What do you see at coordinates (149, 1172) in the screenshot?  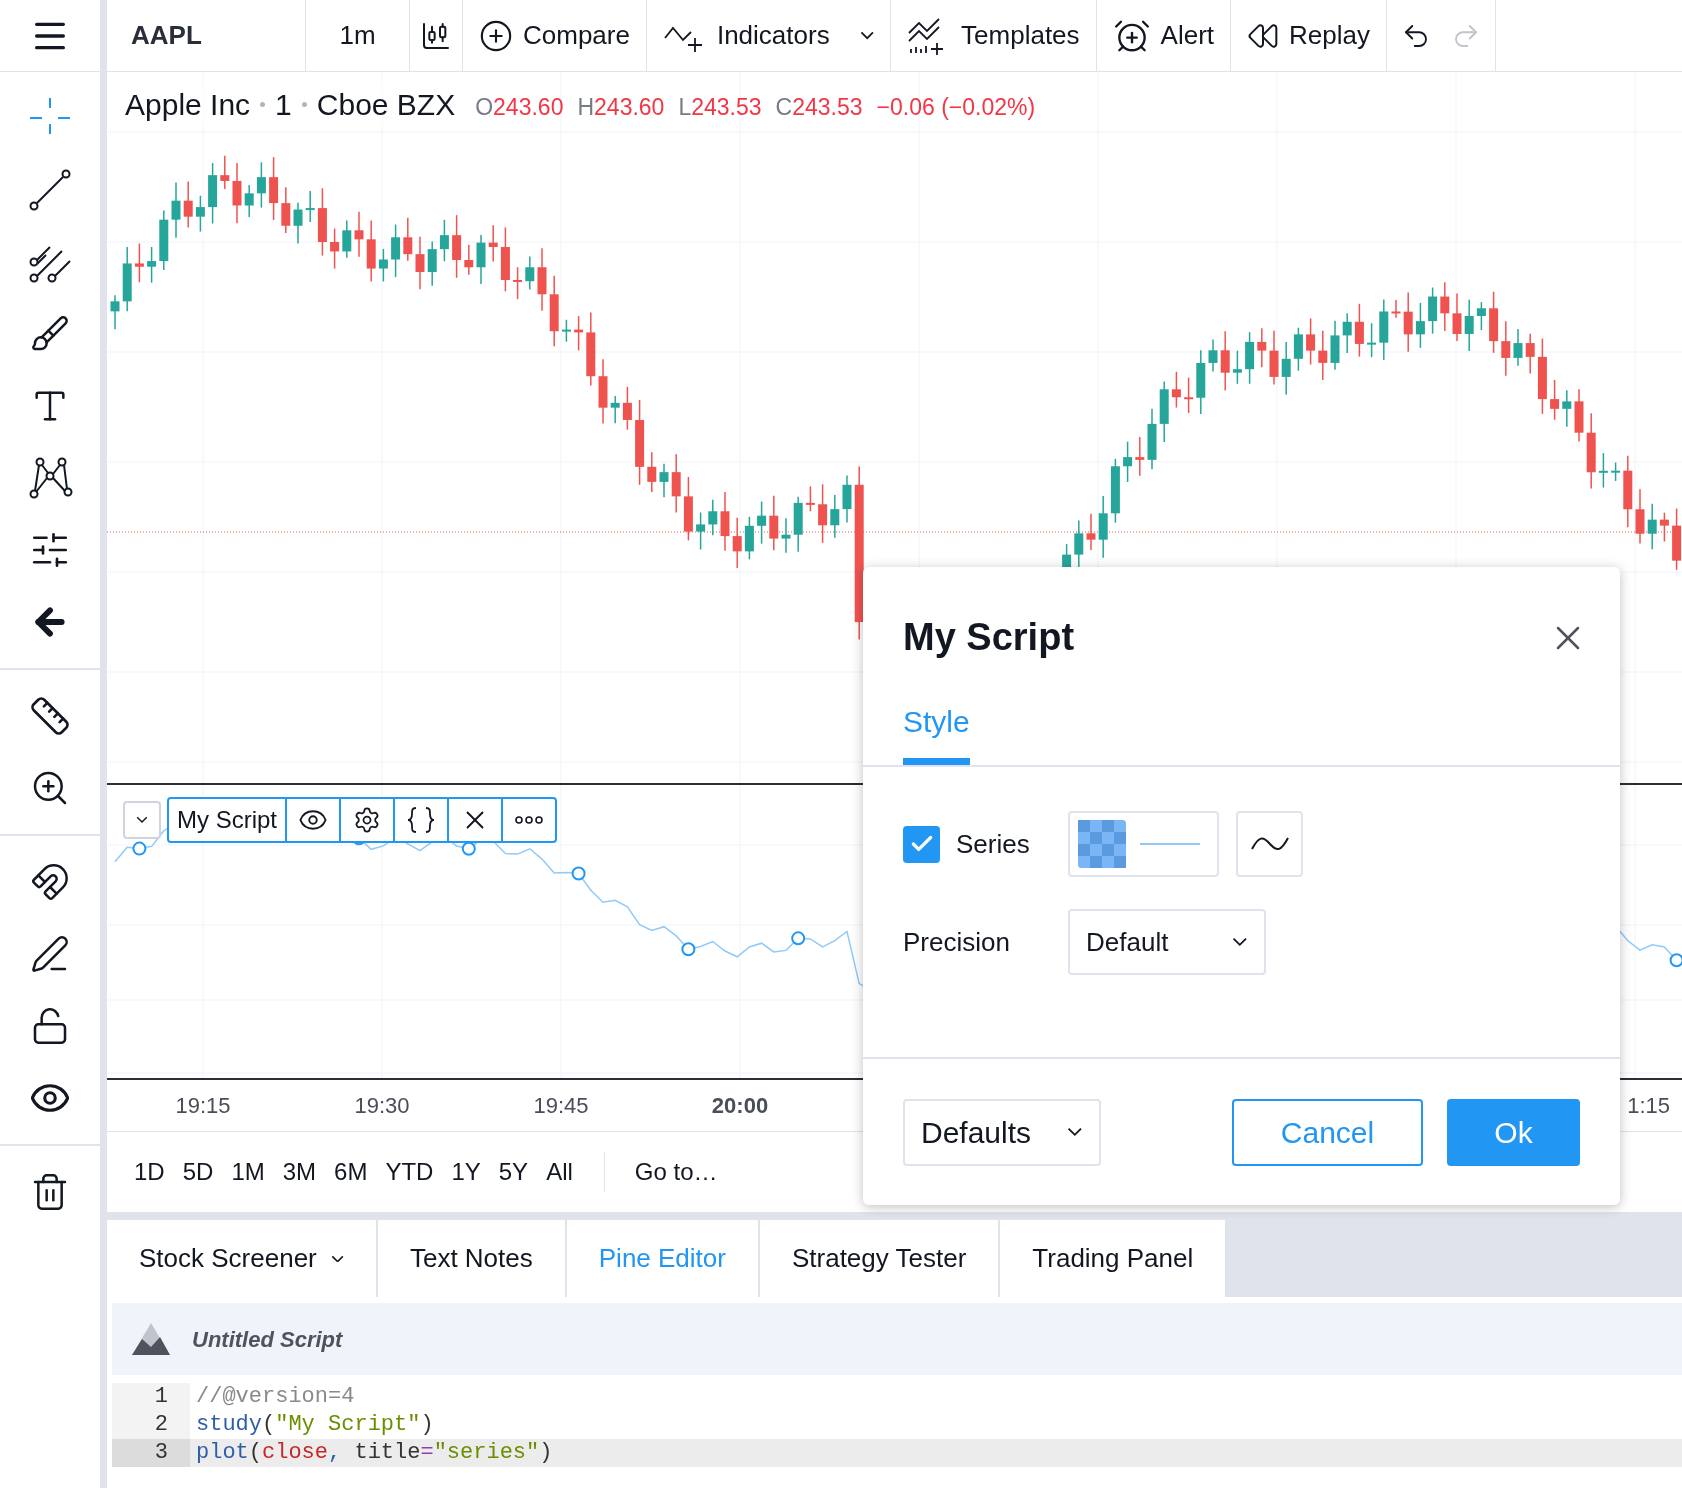 I see `range-button: 1D` at bounding box center [149, 1172].